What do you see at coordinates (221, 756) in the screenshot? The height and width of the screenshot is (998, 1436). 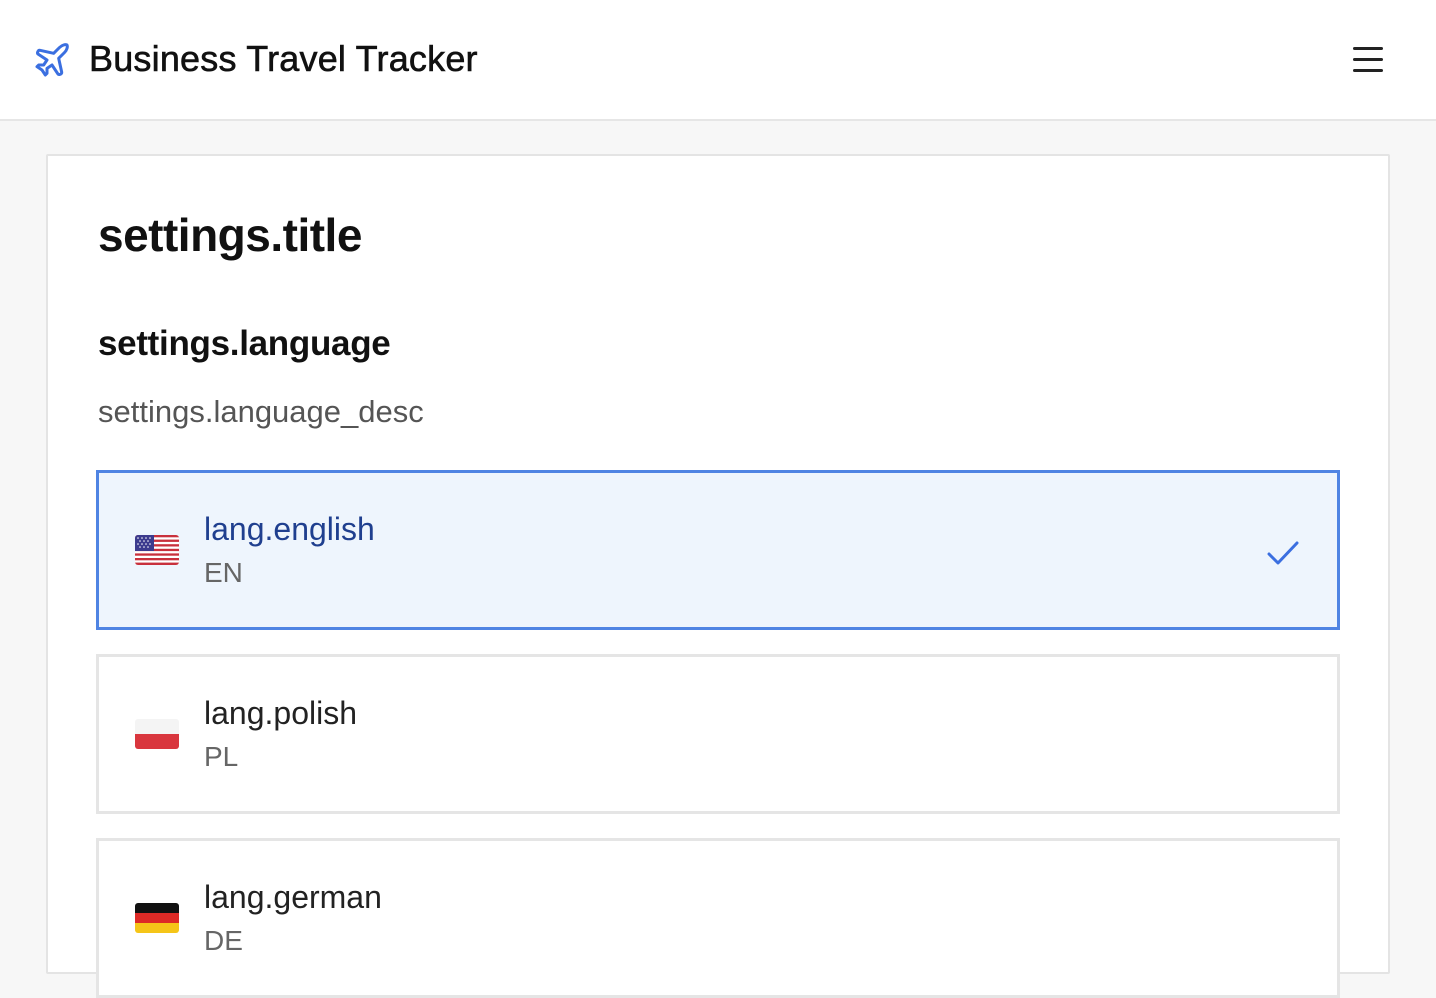 I see `language-option-code: PL` at bounding box center [221, 756].